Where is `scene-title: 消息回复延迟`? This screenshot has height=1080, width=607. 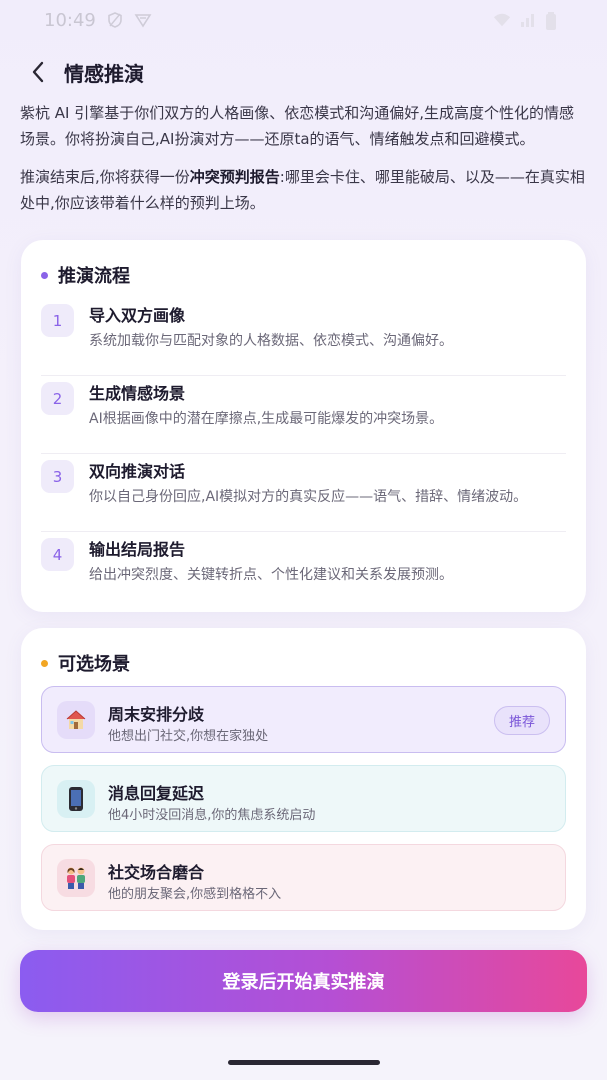 scene-title: 消息回复延迟 is located at coordinates (156, 793).